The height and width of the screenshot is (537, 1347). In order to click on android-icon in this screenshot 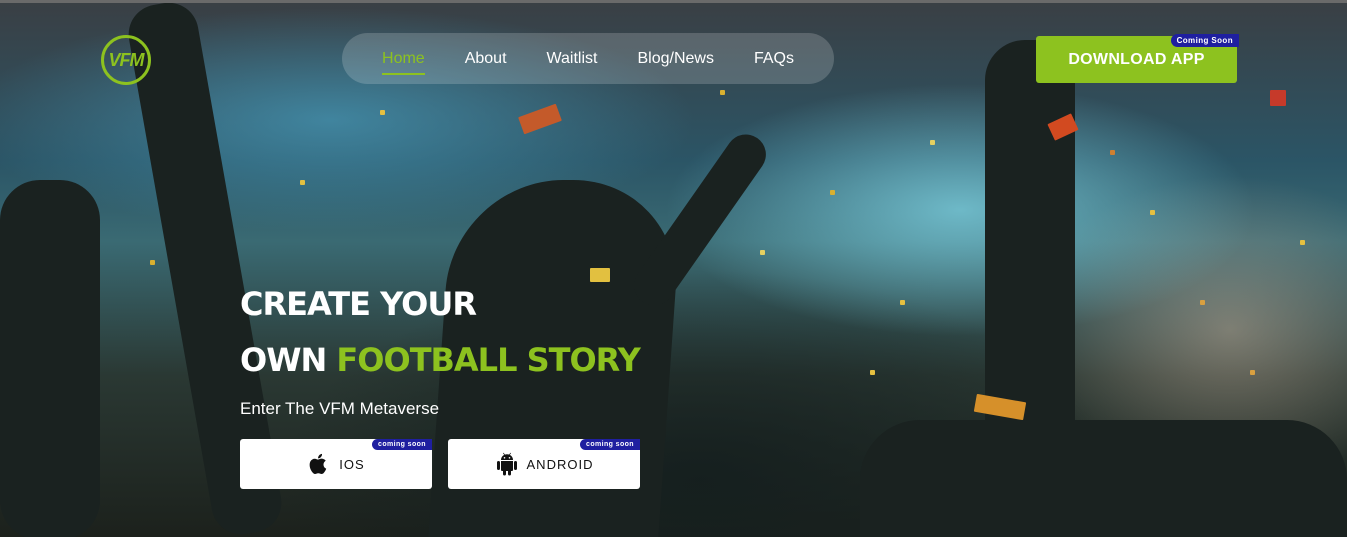, I will do `click(506, 464)`.